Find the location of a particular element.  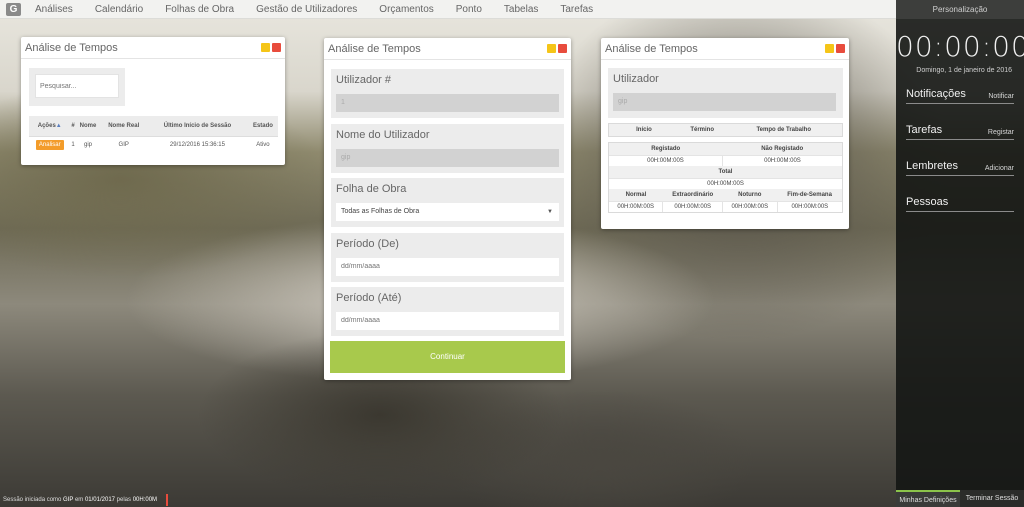

cell-name: gip is located at coordinates (88, 144).